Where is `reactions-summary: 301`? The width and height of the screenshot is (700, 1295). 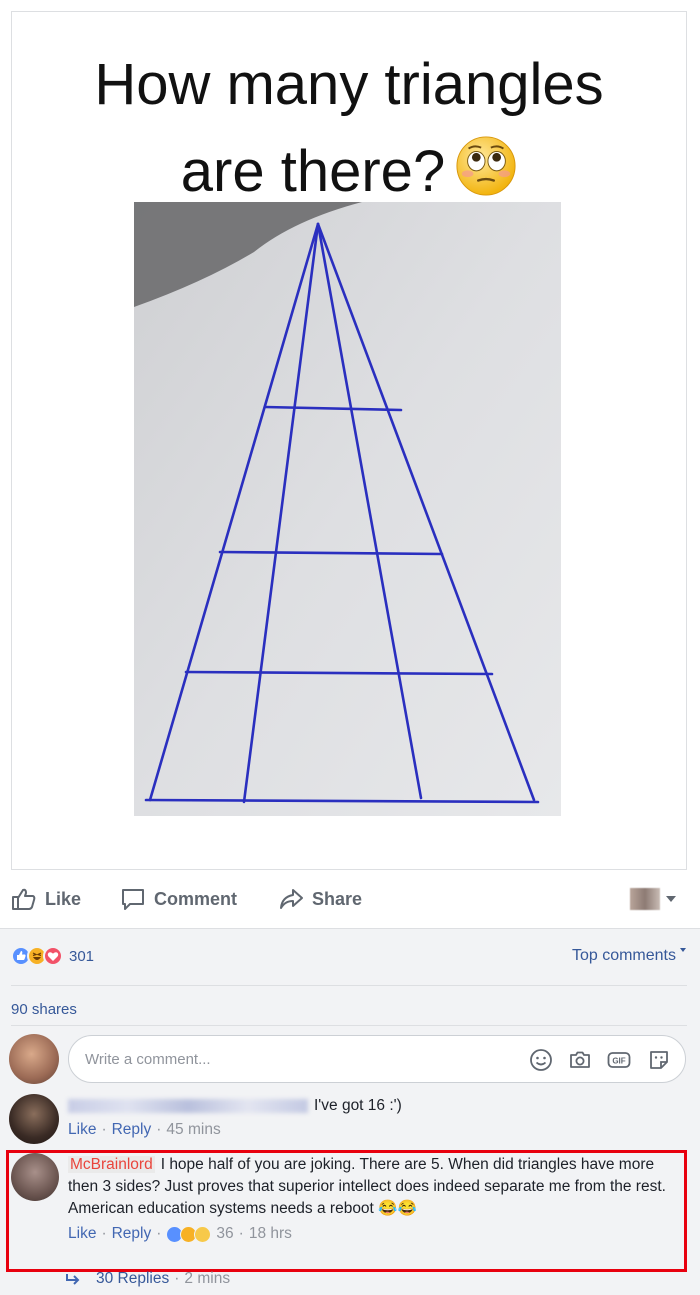 reactions-summary: 301 is located at coordinates (52, 956).